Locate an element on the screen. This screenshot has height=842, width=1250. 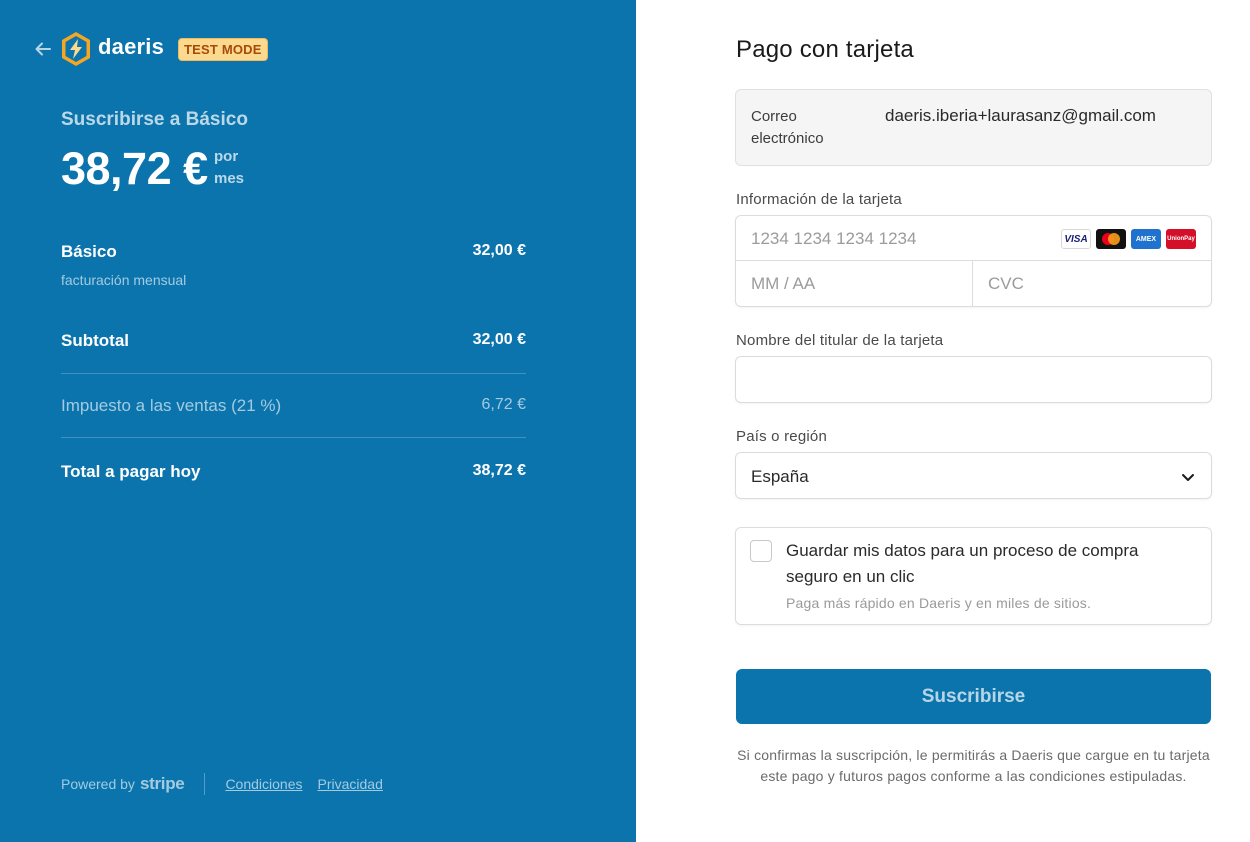
line-item-subtotal: Subtotal 32,00 € is located at coordinates (293, 341).